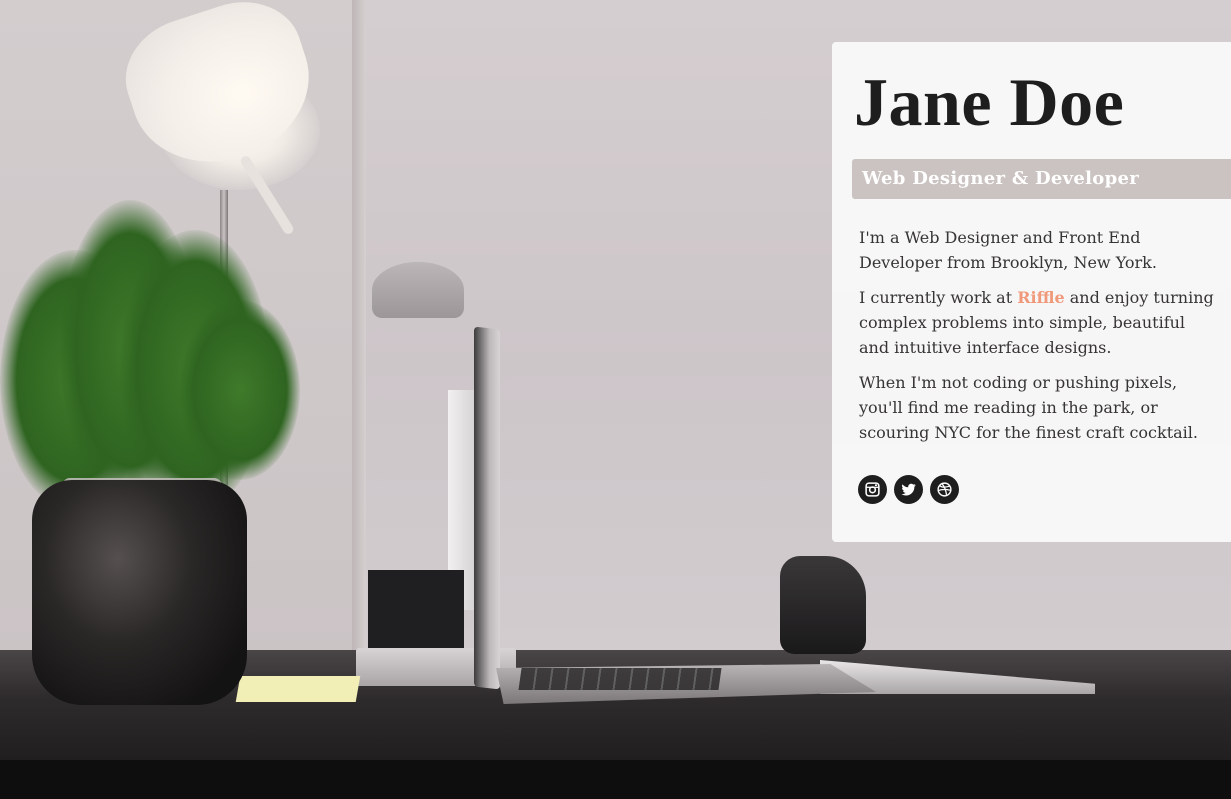 The image size is (1231, 799). I want to click on profile-name: Jane Doe, so click(989, 102).